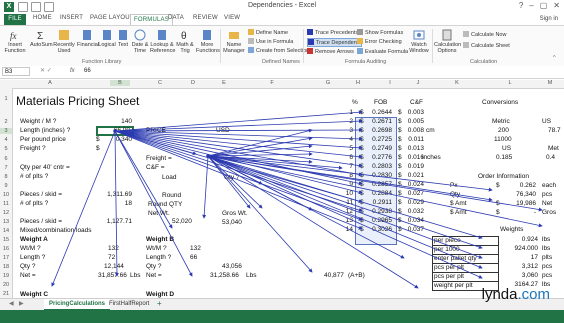  I want to click on row-header: 7, so click(6, 168).